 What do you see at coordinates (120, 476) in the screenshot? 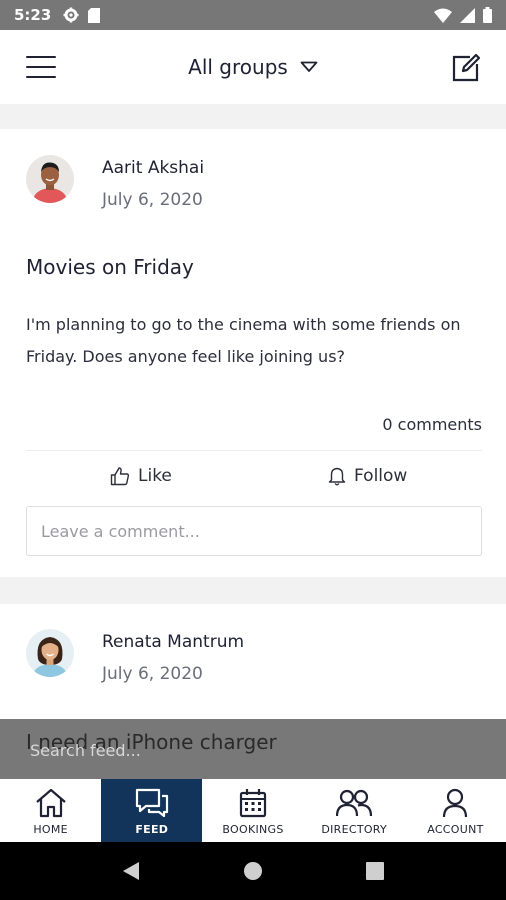
I see `thumbs-up-icon` at bounding box center [120, 476].